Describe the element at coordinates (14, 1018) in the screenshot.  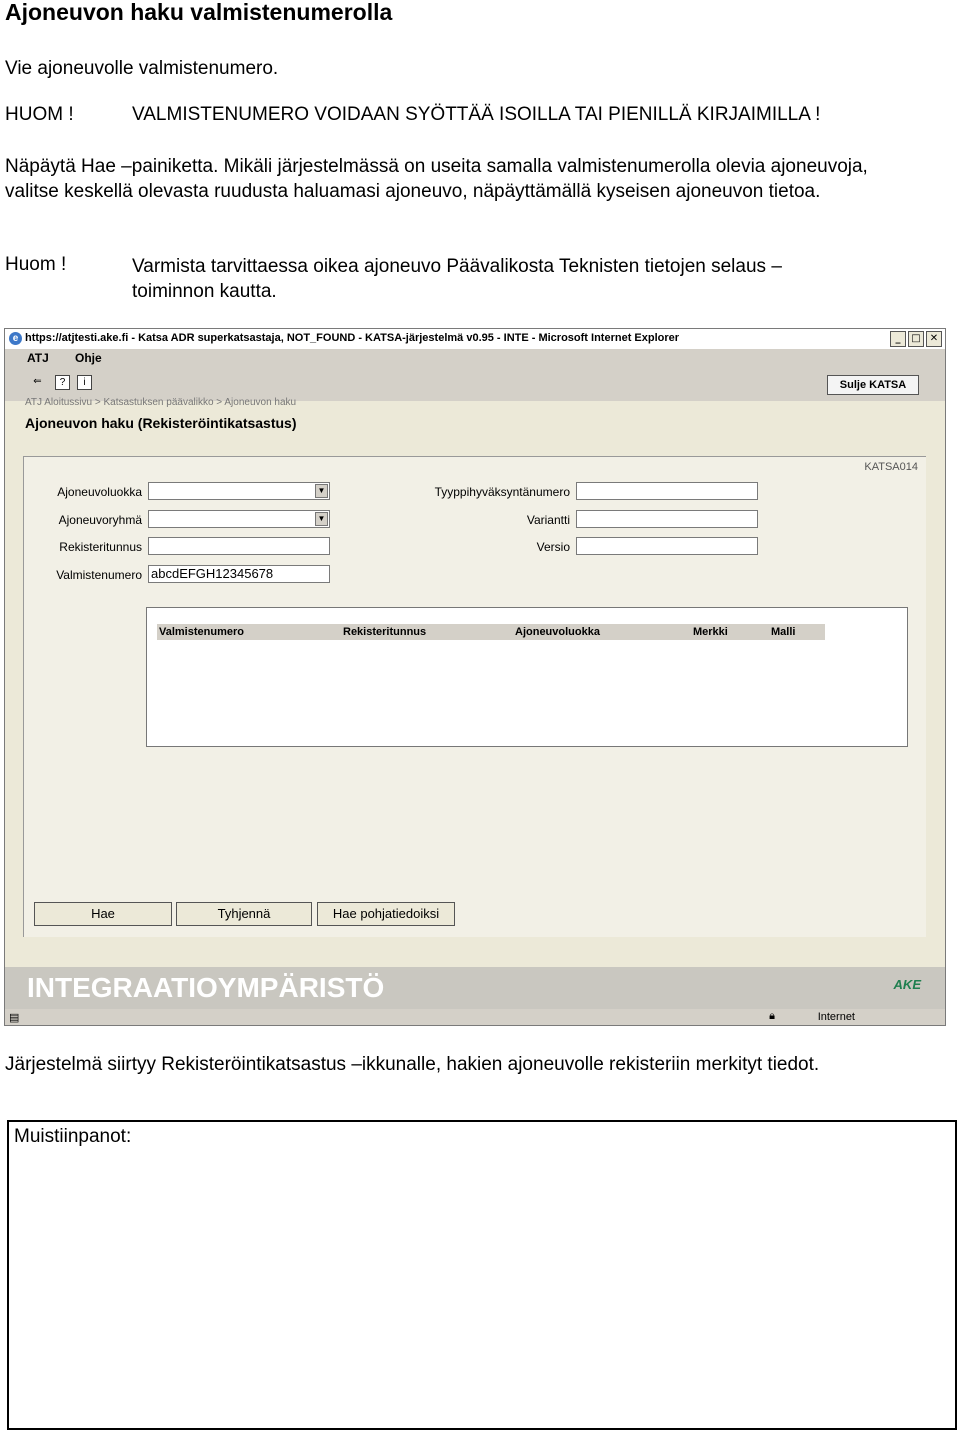
I see `page-icon: ▤` at that location.